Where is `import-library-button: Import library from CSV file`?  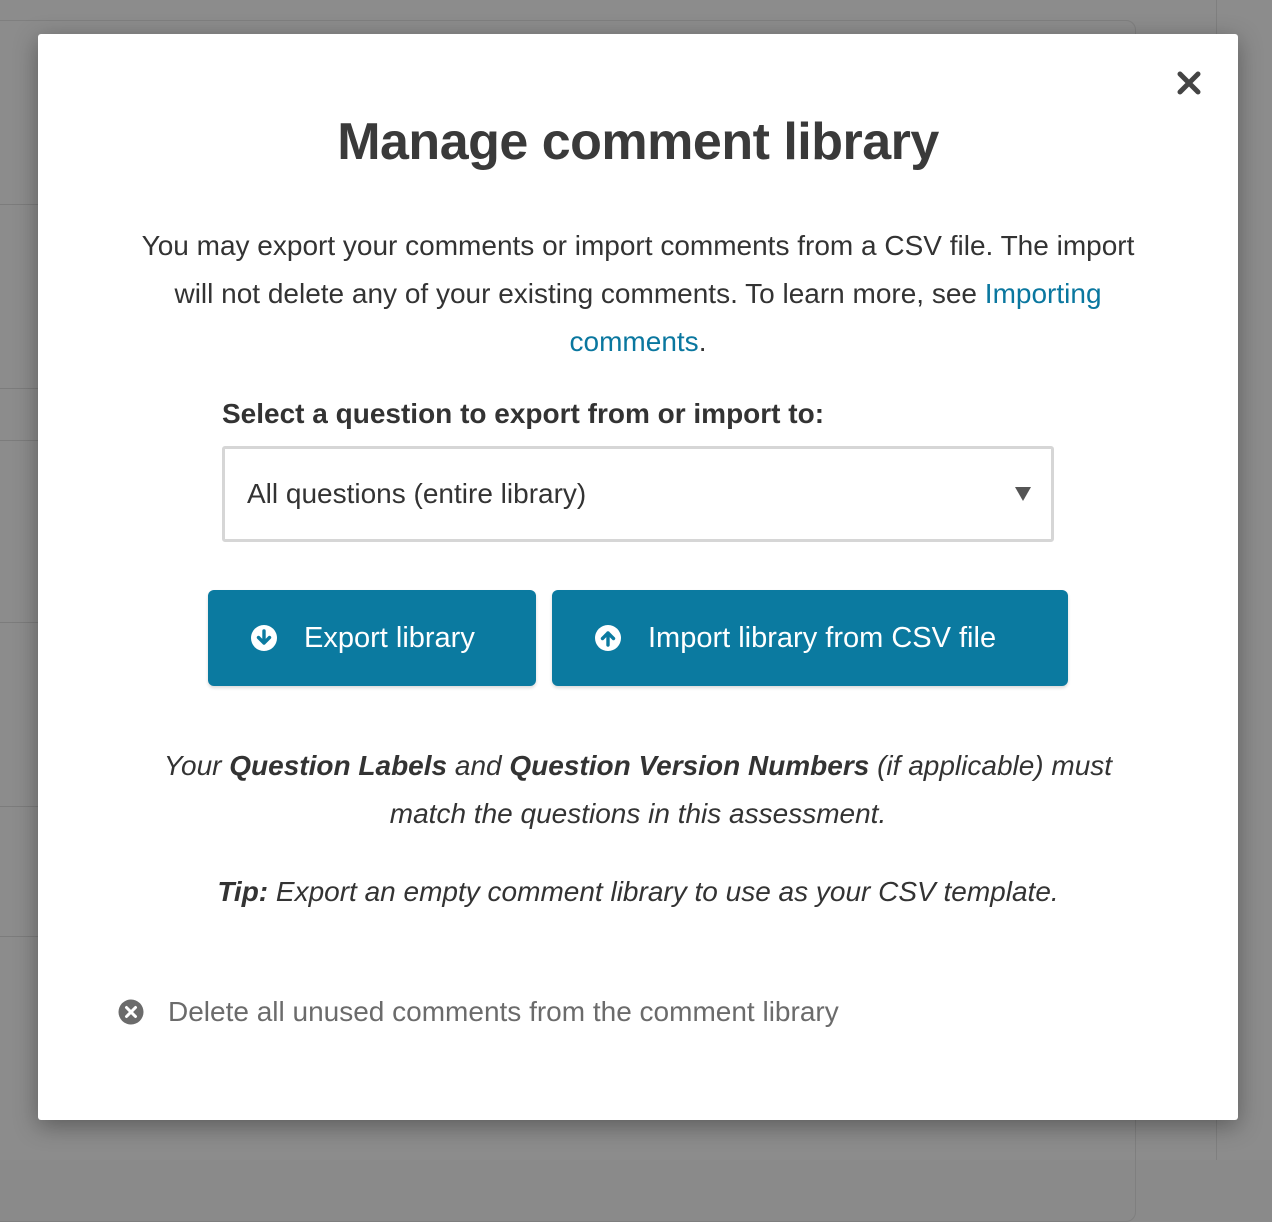
import-library-button: Import library from CSV file is located at coordinates (810, 638).